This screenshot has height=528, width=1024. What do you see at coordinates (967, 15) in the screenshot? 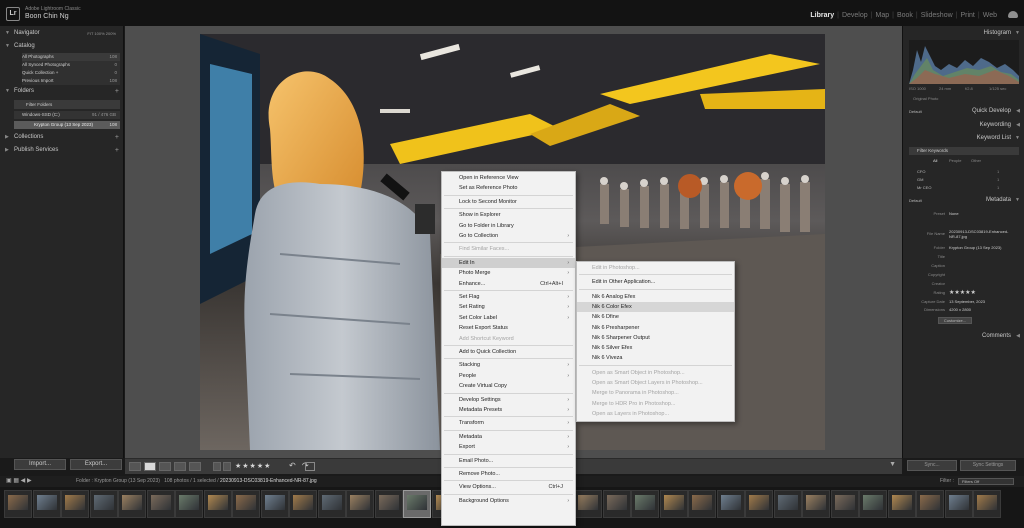
I see `module-print: Print` at bounding box center [967, 15].